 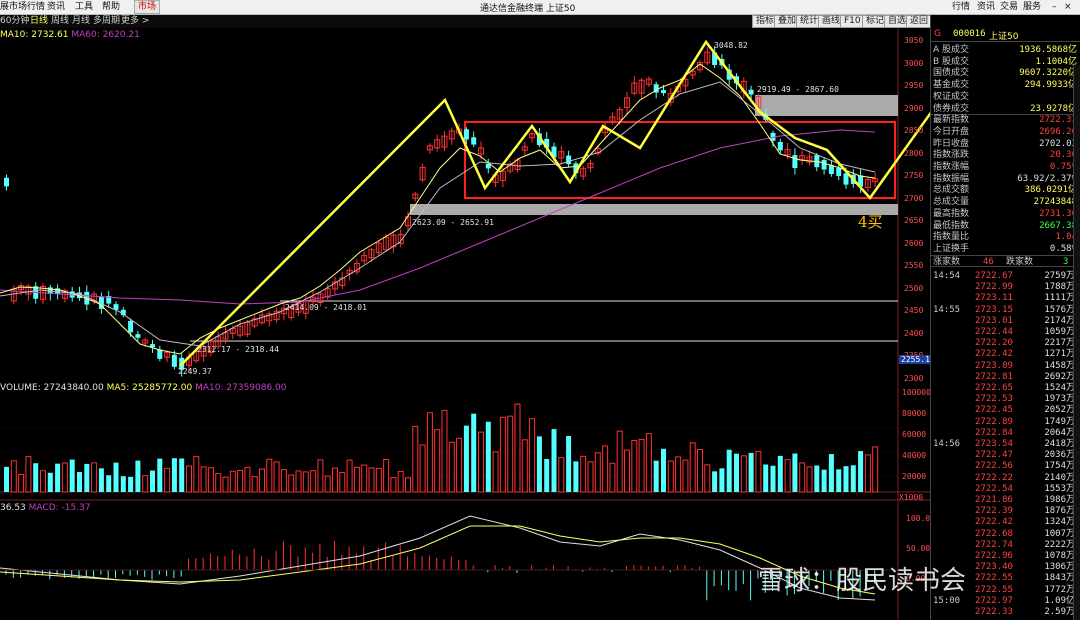 What do you see at coordinates (453, 222) in the screenshot?
I see `annotation-gap-lower: 2623.09 - 2652.91` at bounding box center [453, 222].